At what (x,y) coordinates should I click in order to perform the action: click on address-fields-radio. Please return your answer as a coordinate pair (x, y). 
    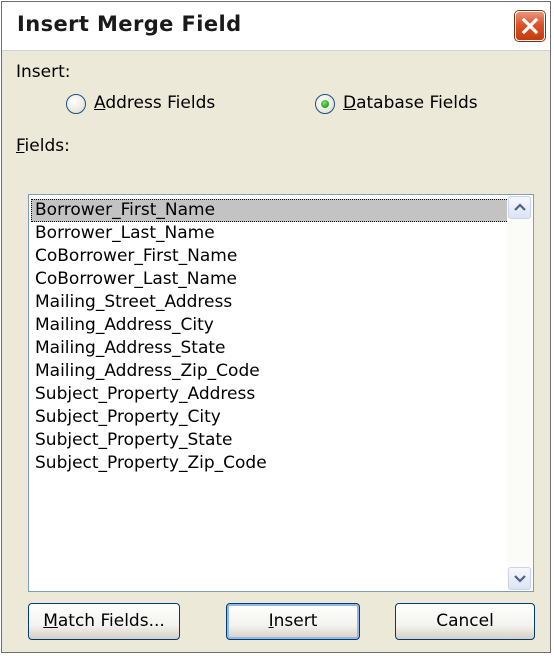
    Looking at the image, I should click on (76, 104).